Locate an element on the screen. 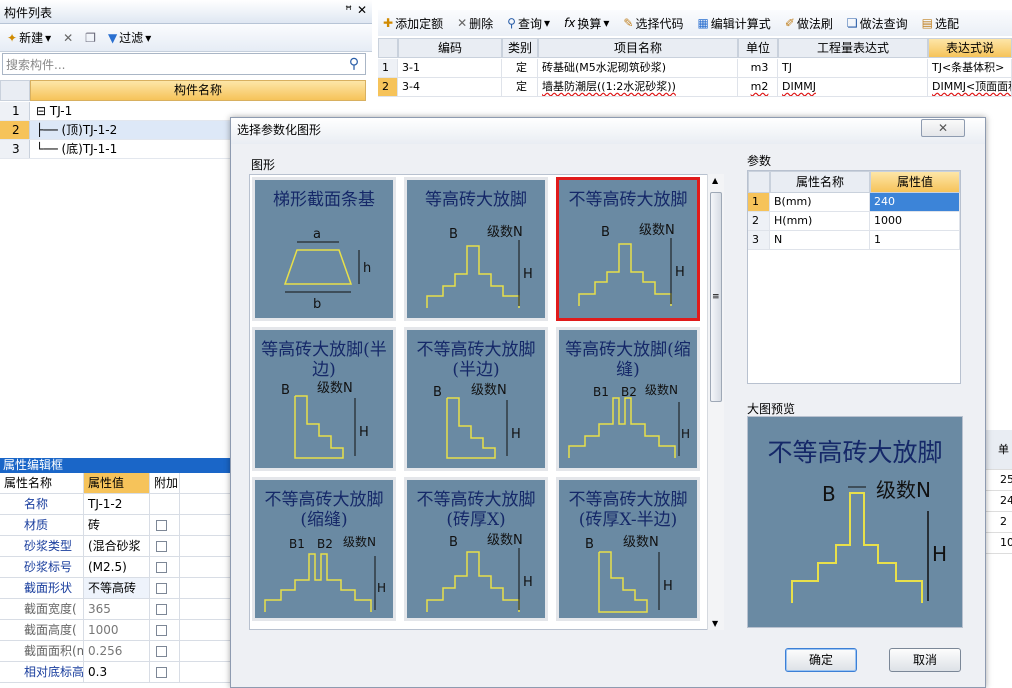  method-brush-button: ✐ 做法刷 is located at coordinates (809, 23).